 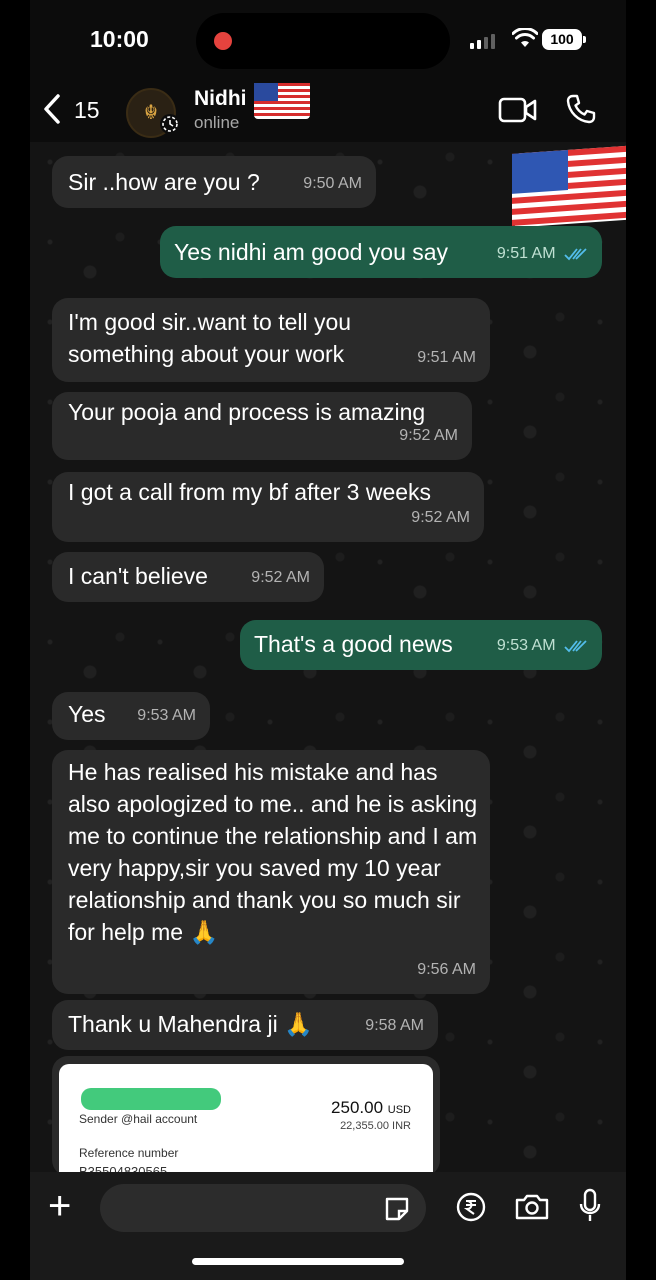 What do you see at coordinates (263, 1208) in the screenshot?
I see `message-input` at bounding box center [263, 1208].